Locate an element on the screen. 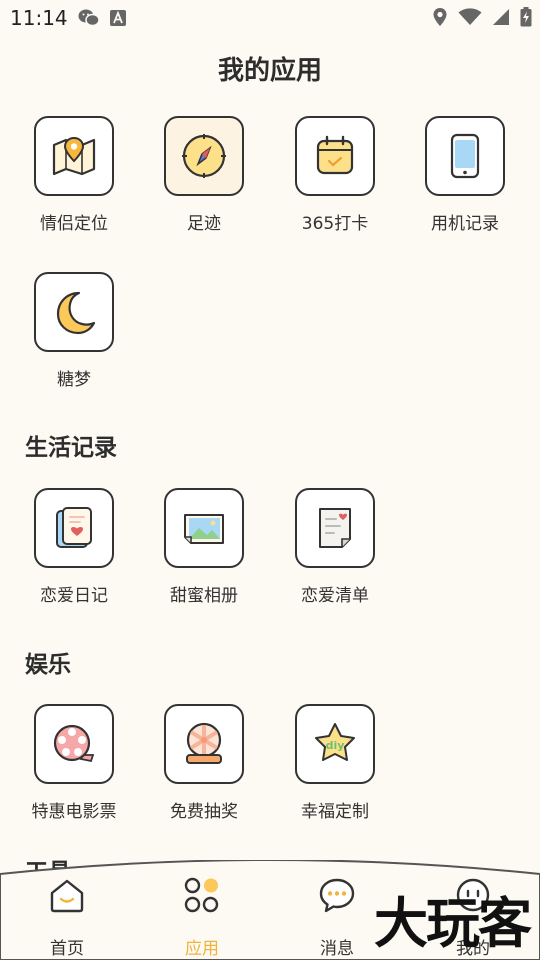 This screenshot has width=540, height=960. app-label: 情侣定位 is located at coordinates (74, 224).